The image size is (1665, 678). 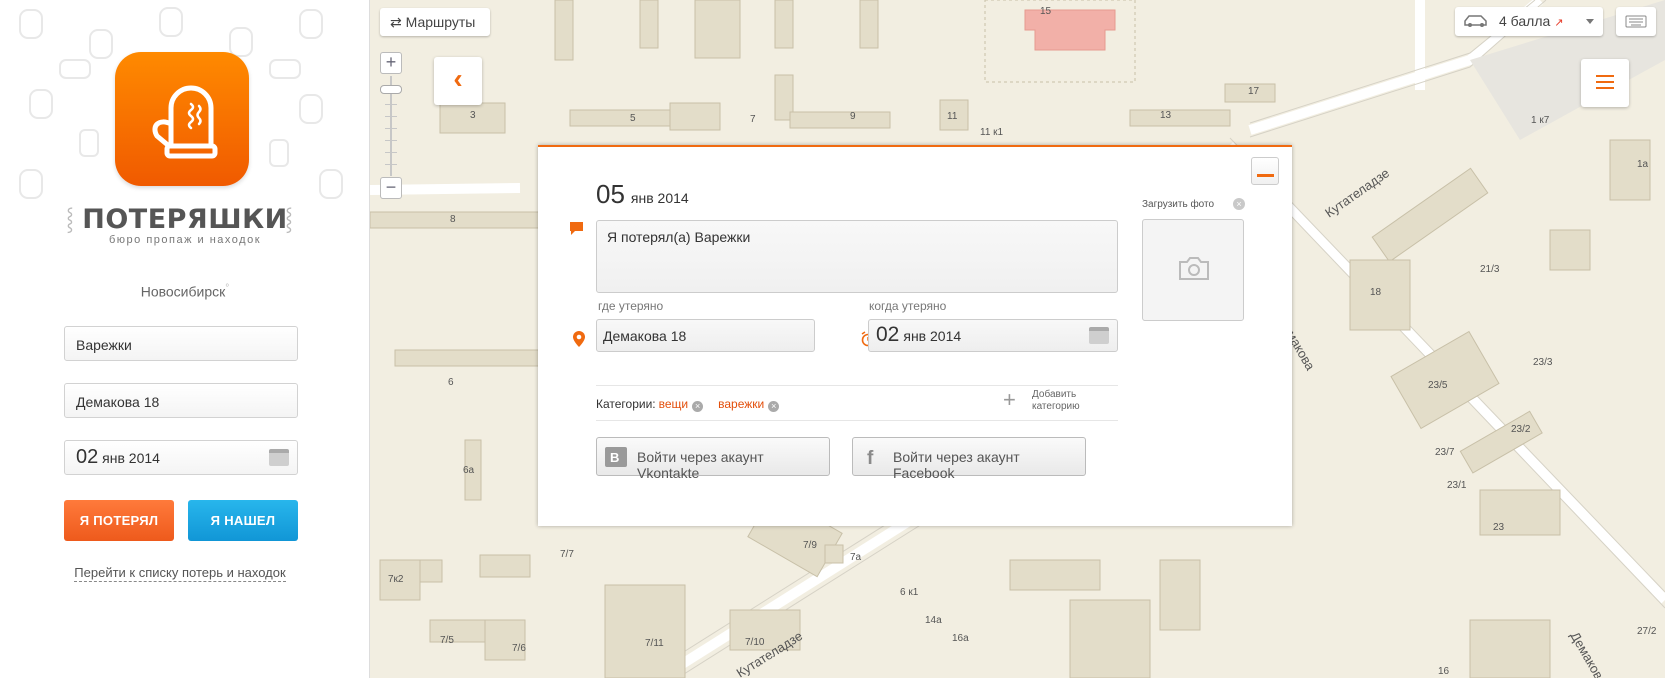 What do you see at coordinates (993, 335) in the screenshot?
I see `when-field: 02 янв 2014` at bounding box center [993, 335].